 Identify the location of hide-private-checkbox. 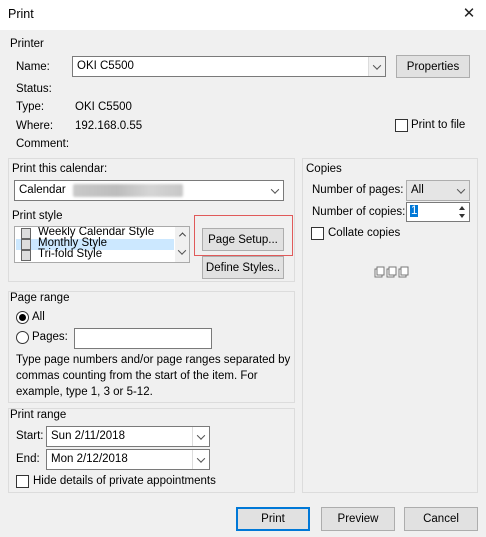
(22, 481).